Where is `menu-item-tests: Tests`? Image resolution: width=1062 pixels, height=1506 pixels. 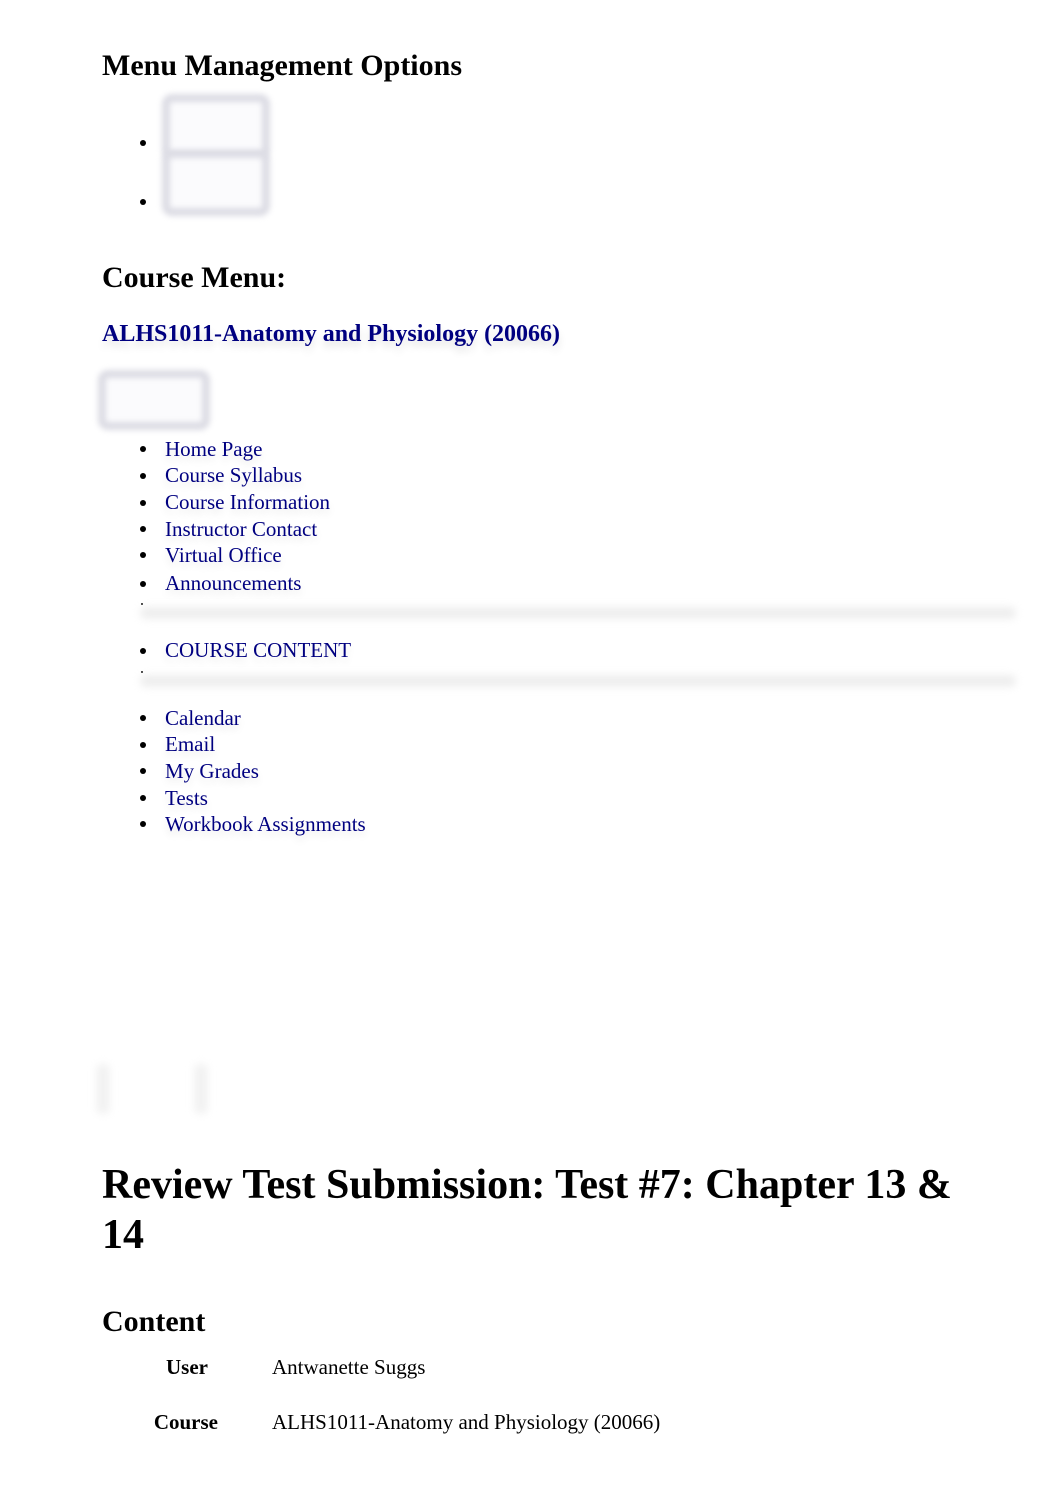 menu-item-tests: Tests is located at coordinates (186, 798).